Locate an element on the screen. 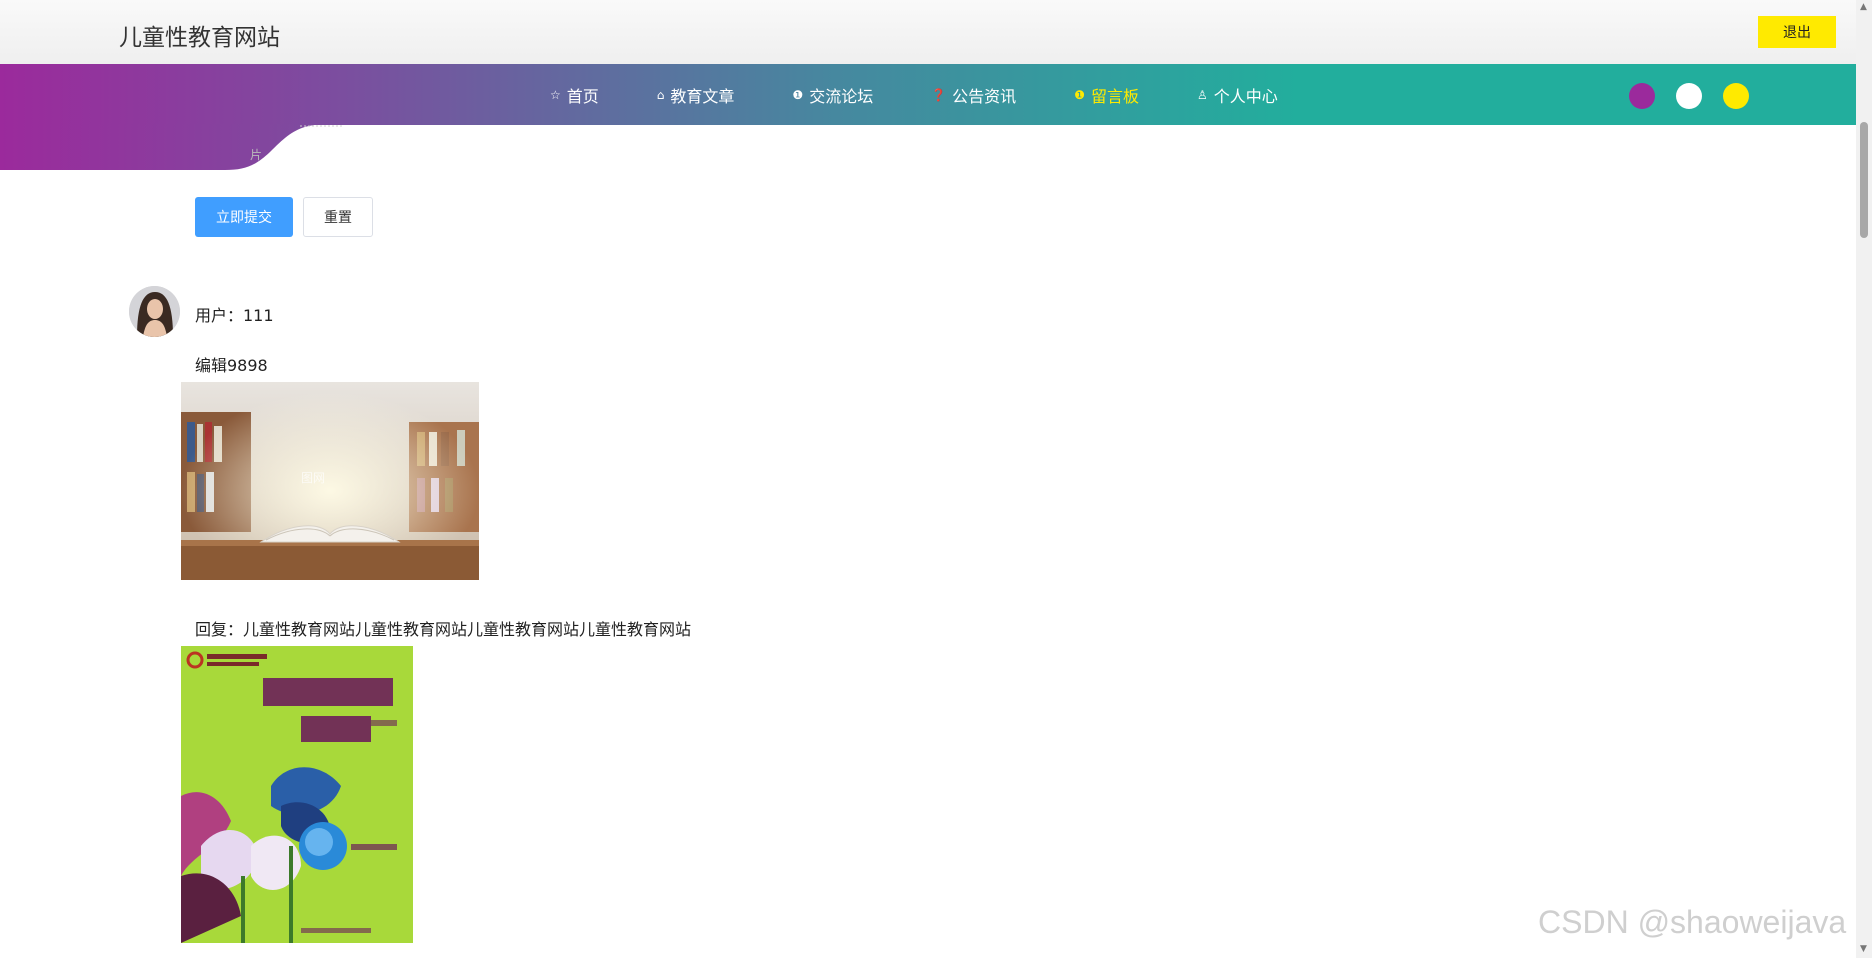  nav-item-label: 交流论坛 is located at coordinates (841, 96).